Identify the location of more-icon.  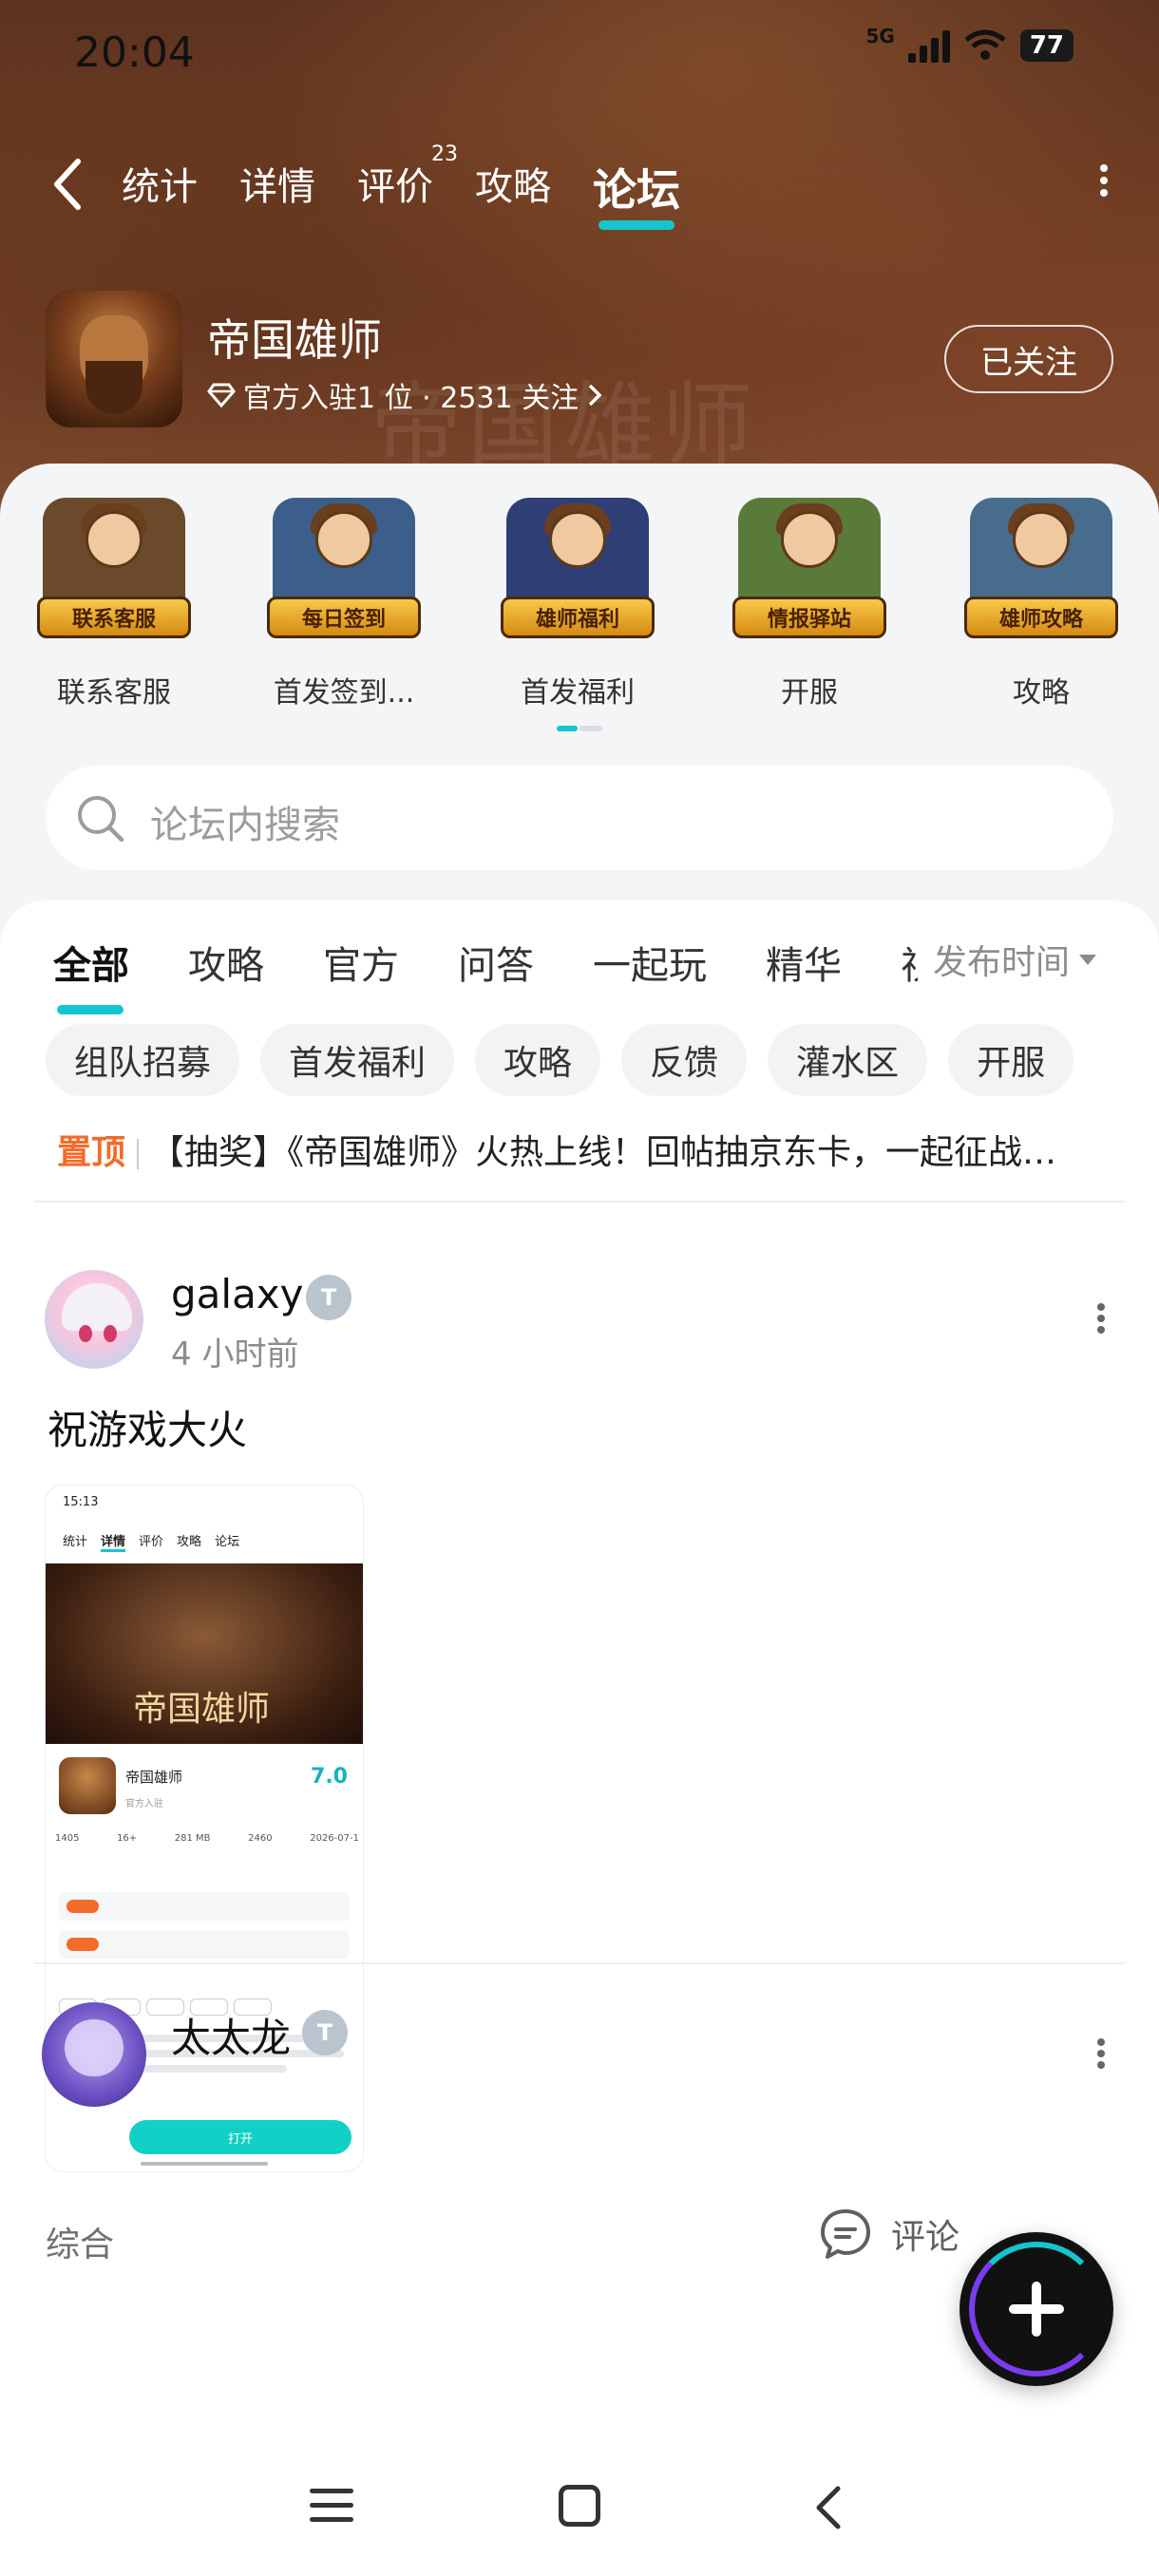
(1103, 183).